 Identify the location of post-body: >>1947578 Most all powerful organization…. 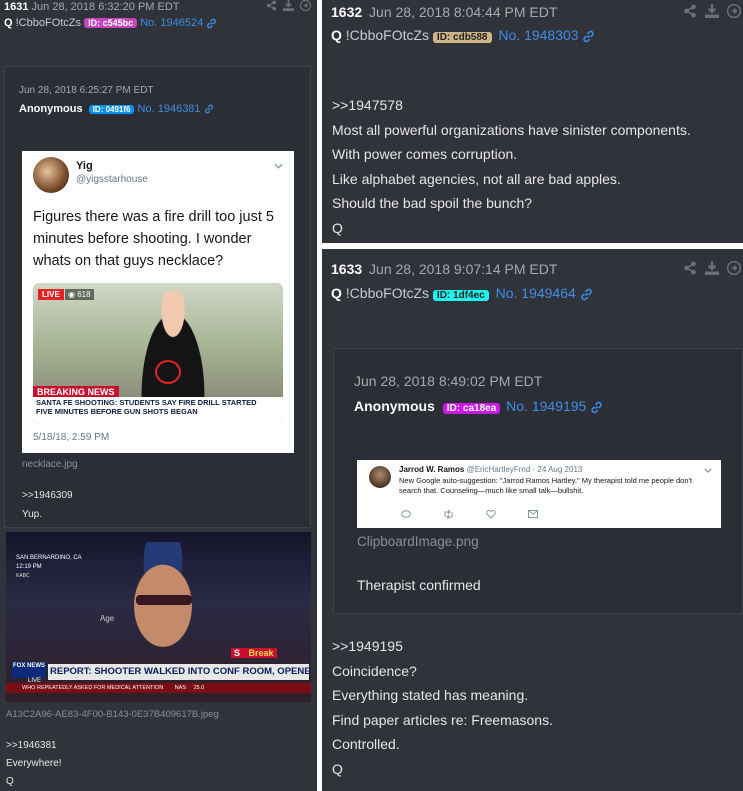
(511, 167).